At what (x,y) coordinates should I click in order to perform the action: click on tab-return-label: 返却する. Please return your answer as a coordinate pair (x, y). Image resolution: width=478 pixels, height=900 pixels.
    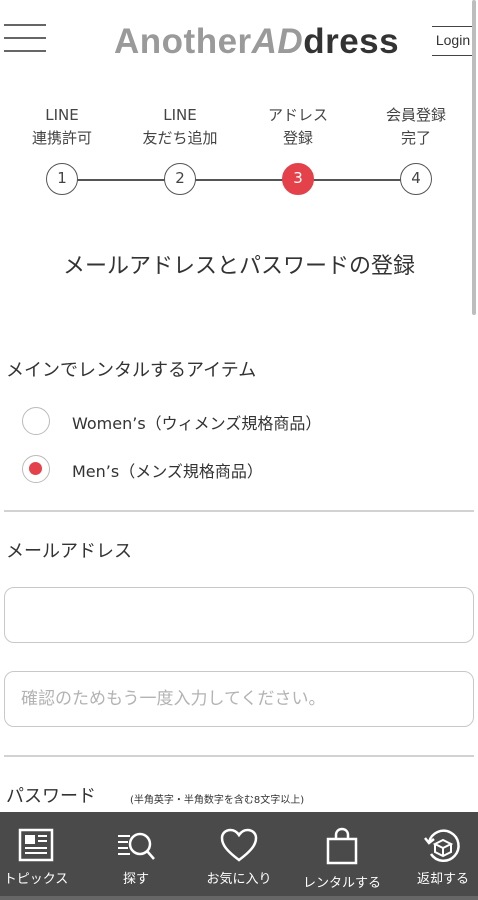
    Looking at the image, I should click on (442, 879).